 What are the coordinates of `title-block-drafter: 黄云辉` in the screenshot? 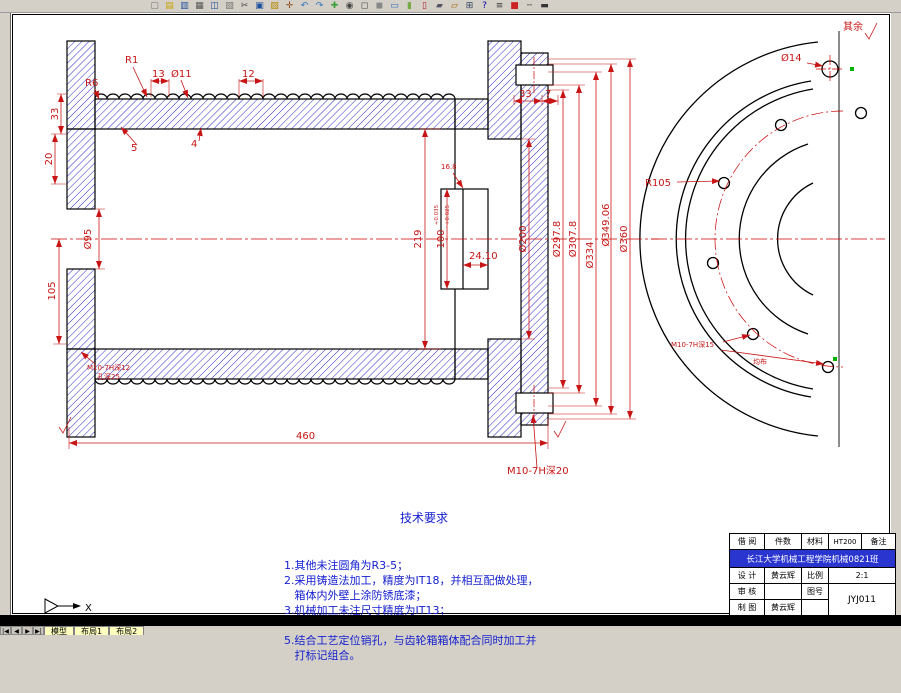 It's located at (783, 607).